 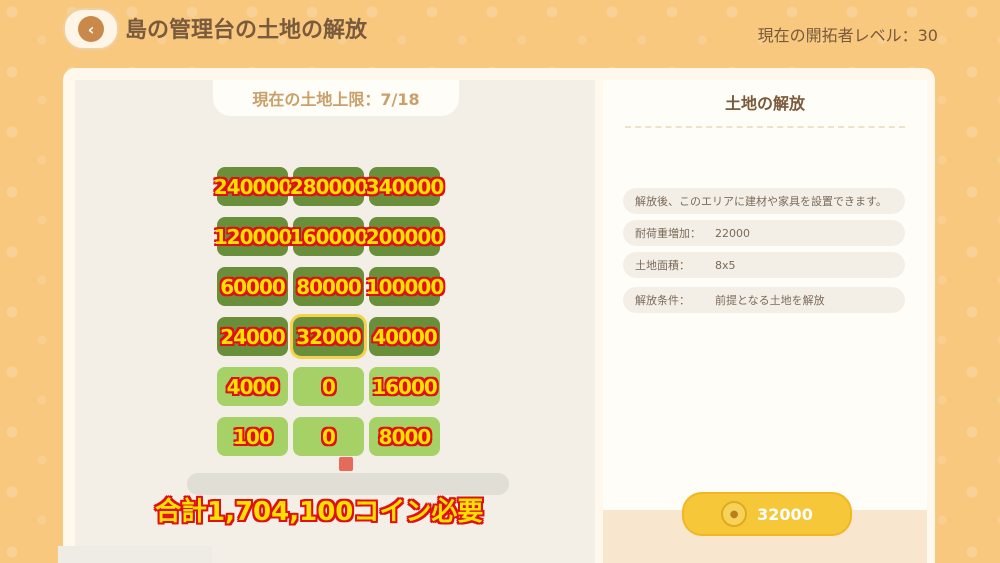 What do you see at coordinates (662, 265) in the screenshot?
I see `info-label: 土地面積：` at bounding box center [662, 265].